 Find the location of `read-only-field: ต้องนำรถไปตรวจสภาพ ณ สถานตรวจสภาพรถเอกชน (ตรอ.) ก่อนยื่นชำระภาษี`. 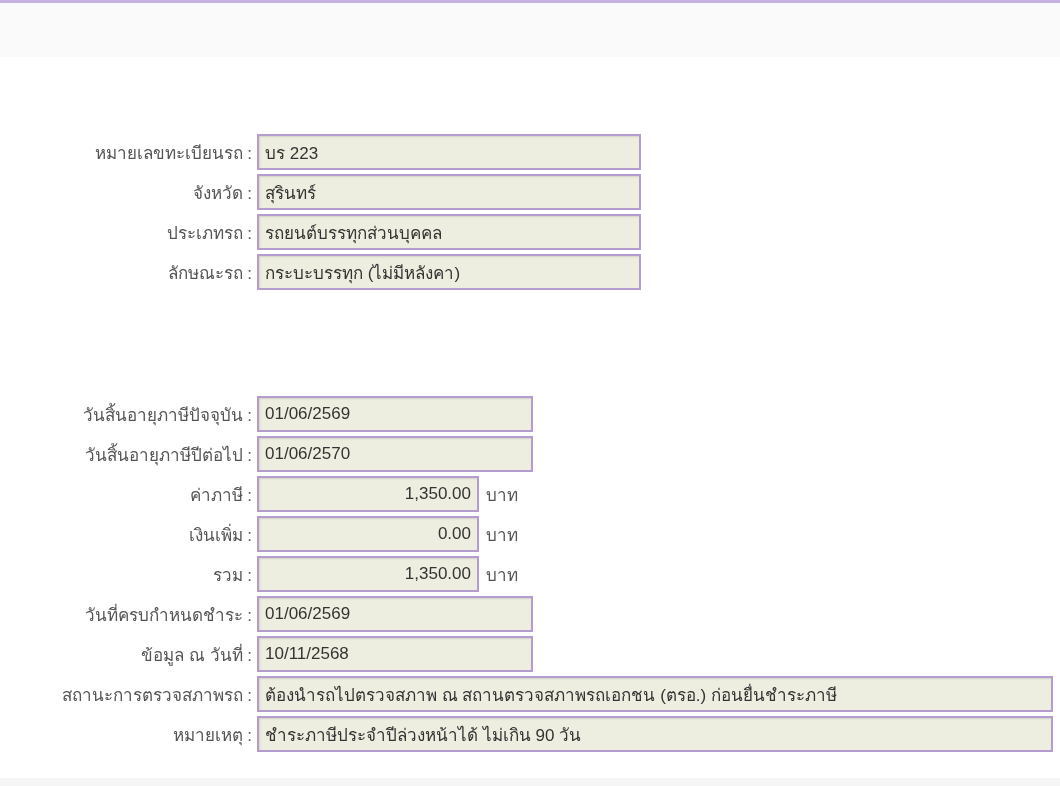

read-only-field: ต้องนำรถไปตรวจสภาพ ณ สถานตรวจสภาพรถเอกชน (ตรอ.) ก่อนยื่นชำระภาษี is located at coordinates (655, 694).